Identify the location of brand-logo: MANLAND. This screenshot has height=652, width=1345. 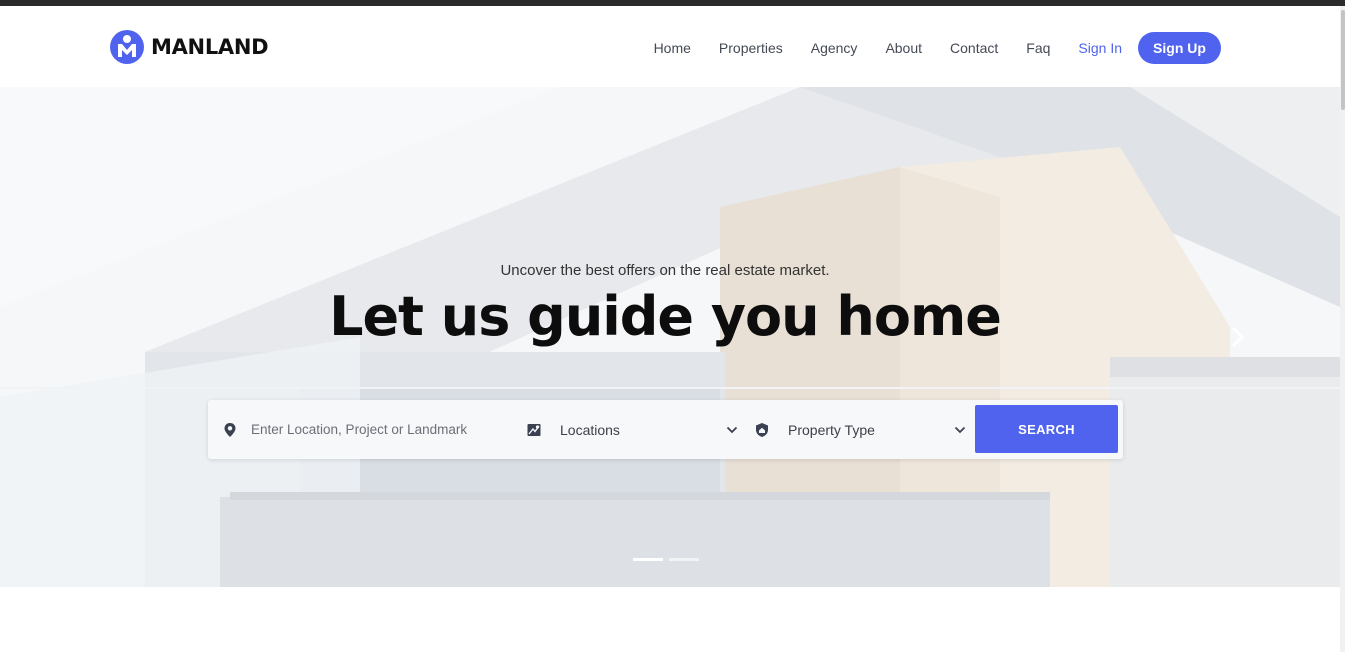
(189, 47).